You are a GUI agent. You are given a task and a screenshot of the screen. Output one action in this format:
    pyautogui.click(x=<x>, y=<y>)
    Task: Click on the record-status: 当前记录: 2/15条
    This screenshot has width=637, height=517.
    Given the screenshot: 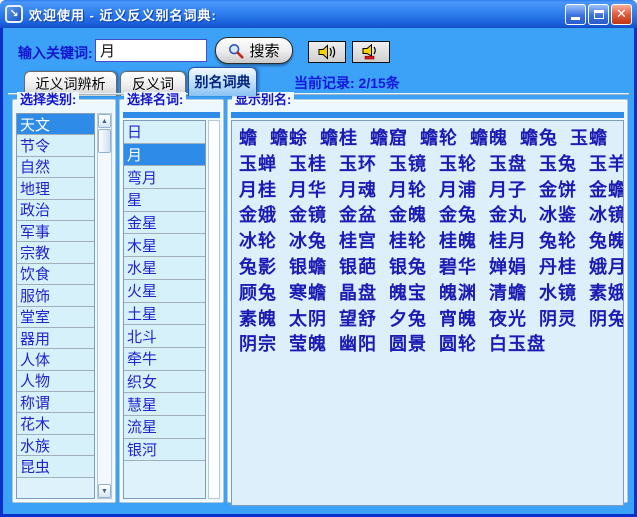 What is the action you would take?
    pyautogui.click(x=347, y=83)
    